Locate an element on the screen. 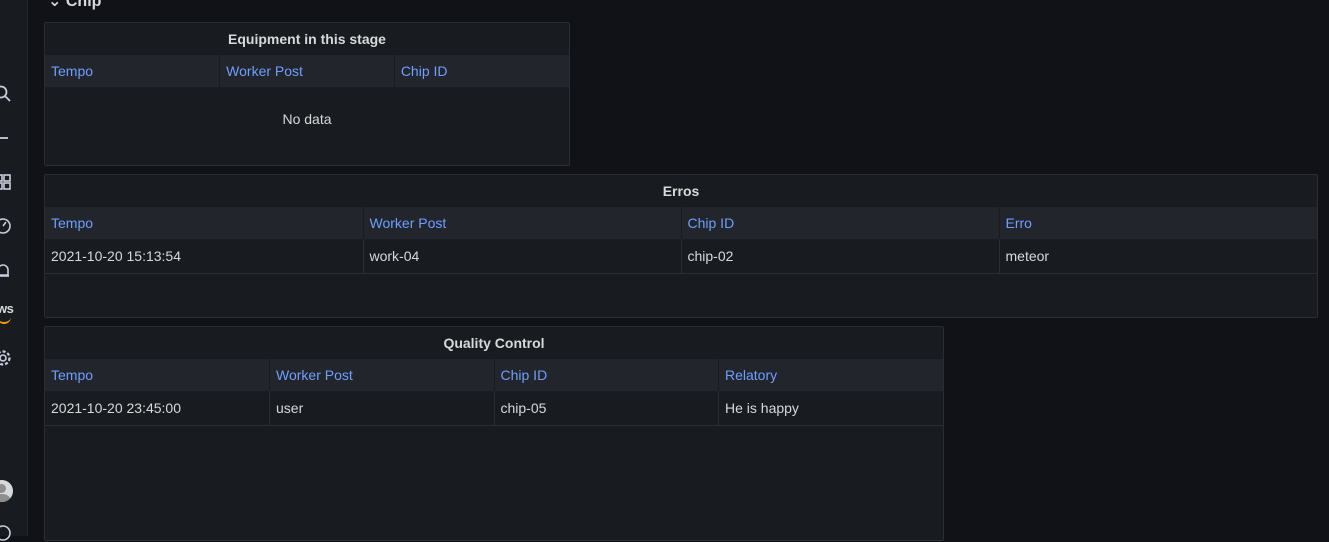  cell-tempo: 2021-10-20 23:45:00 is located at coordinates (157, 408).